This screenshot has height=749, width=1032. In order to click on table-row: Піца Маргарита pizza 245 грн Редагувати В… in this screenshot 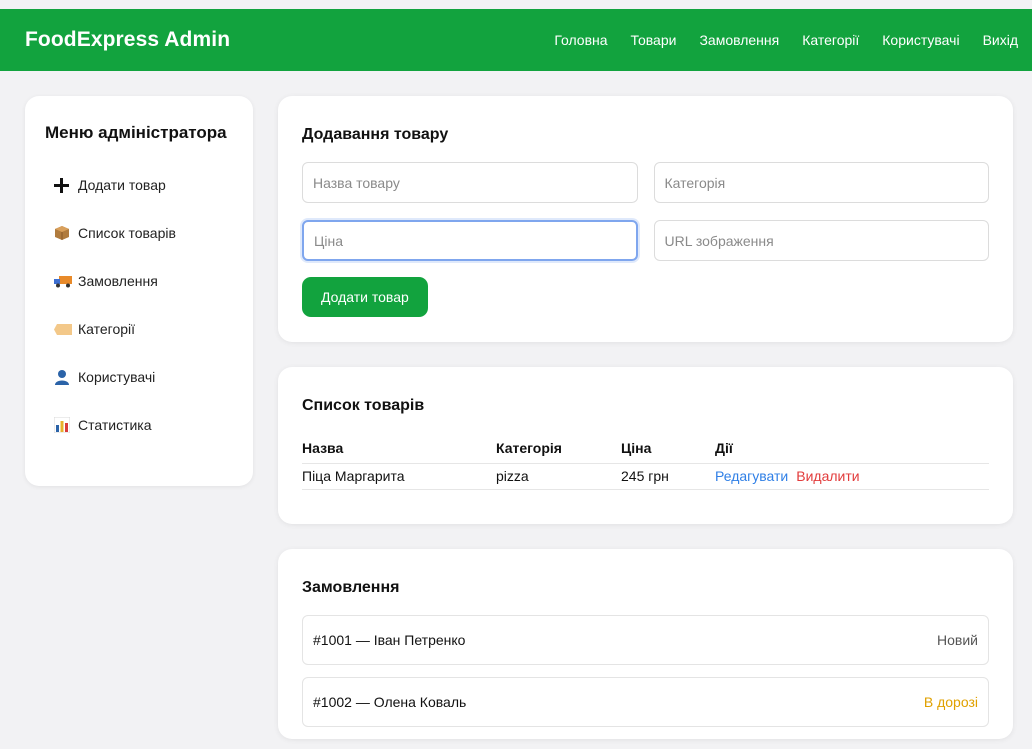, I will do `click(645, 476)`.